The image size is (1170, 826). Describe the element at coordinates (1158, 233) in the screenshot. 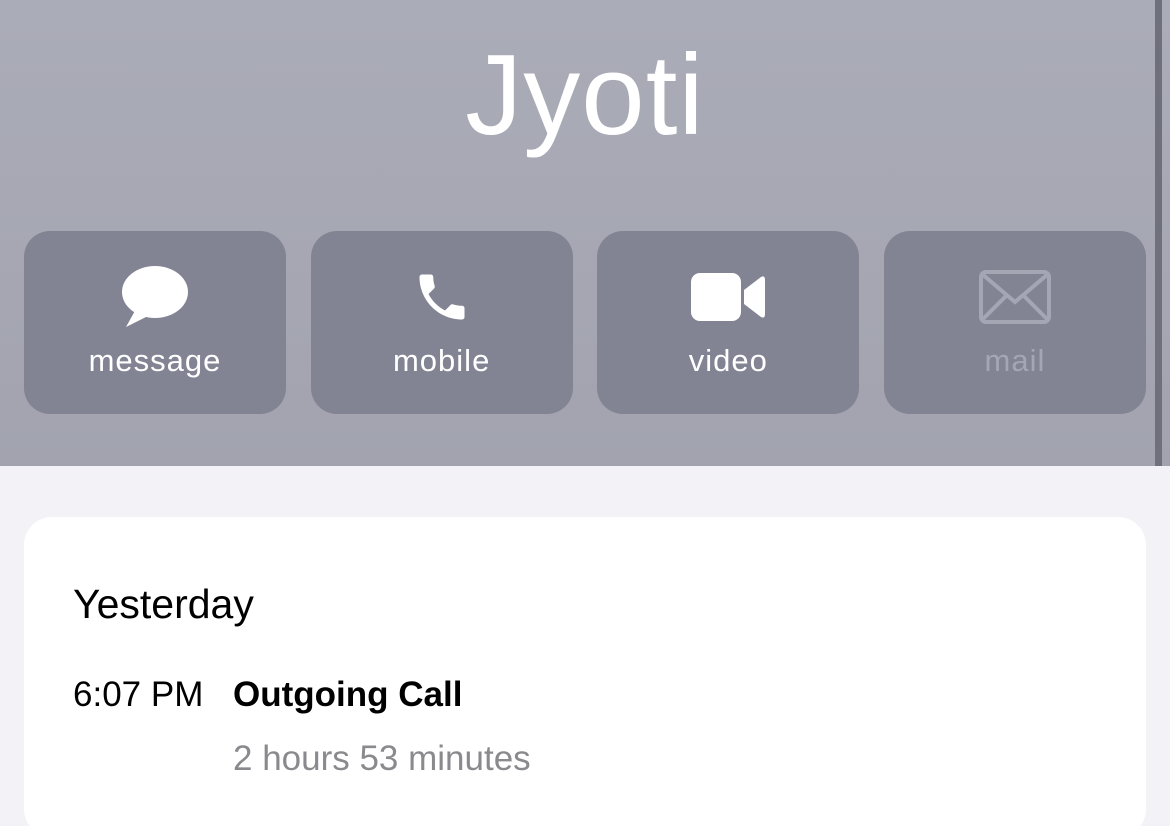

I see `scrollbar` at that location.